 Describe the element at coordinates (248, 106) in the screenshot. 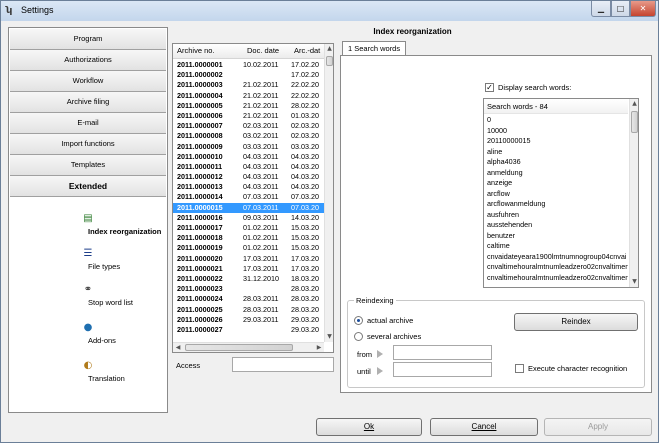

I see `table-row: 2011.0000005 21.02.2011 28.02.20` at that location.